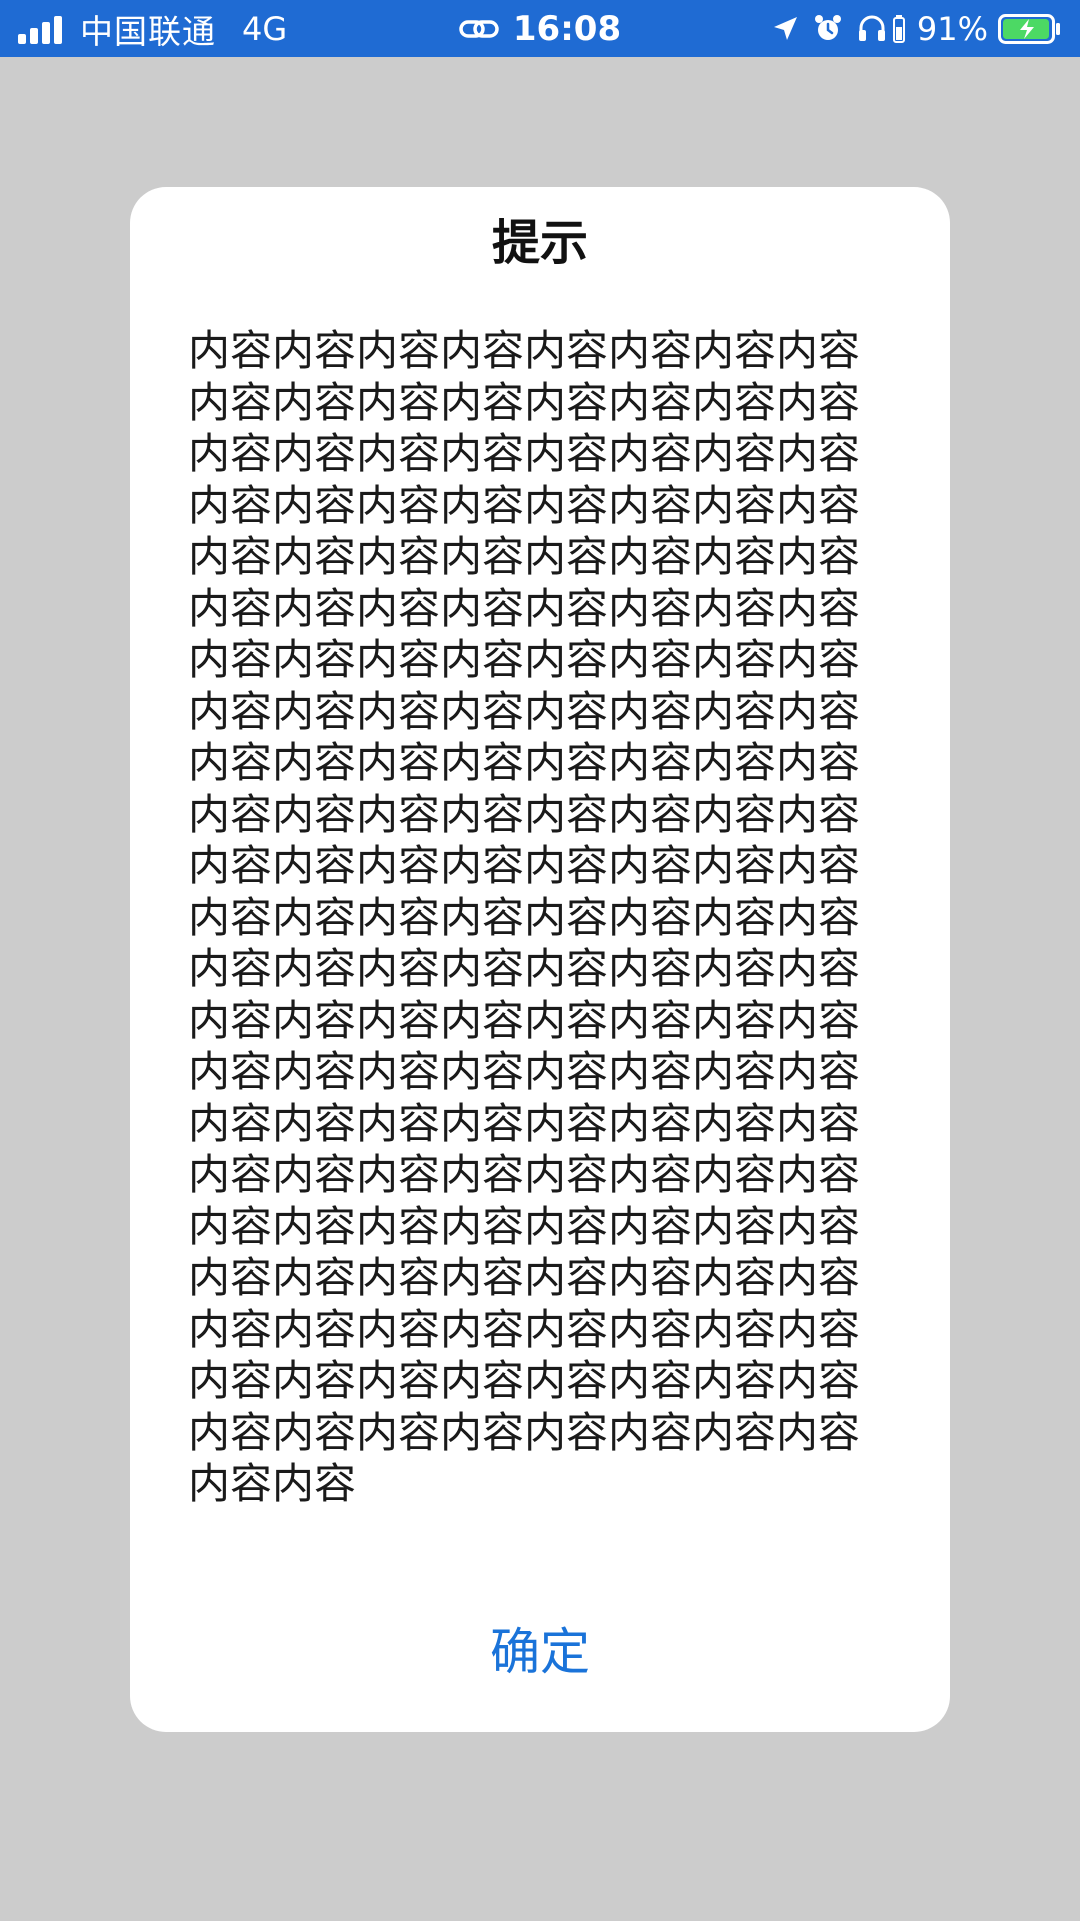 The width and height of the screenshot is (1080, 1921). What do you see at coordinates (148, 31) in the screenshot?
I see `carrier-name: 中国联通` at bounding box center [148, 31].